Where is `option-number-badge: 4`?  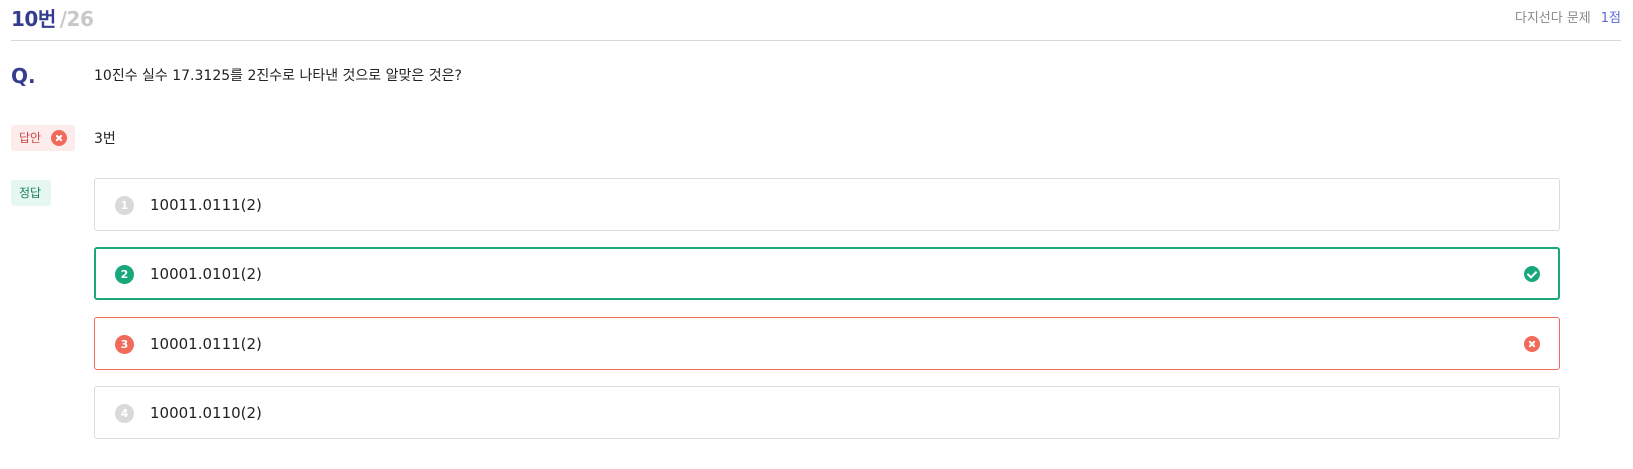
option-number-badge: 4 is located at coordinates (124, 413).